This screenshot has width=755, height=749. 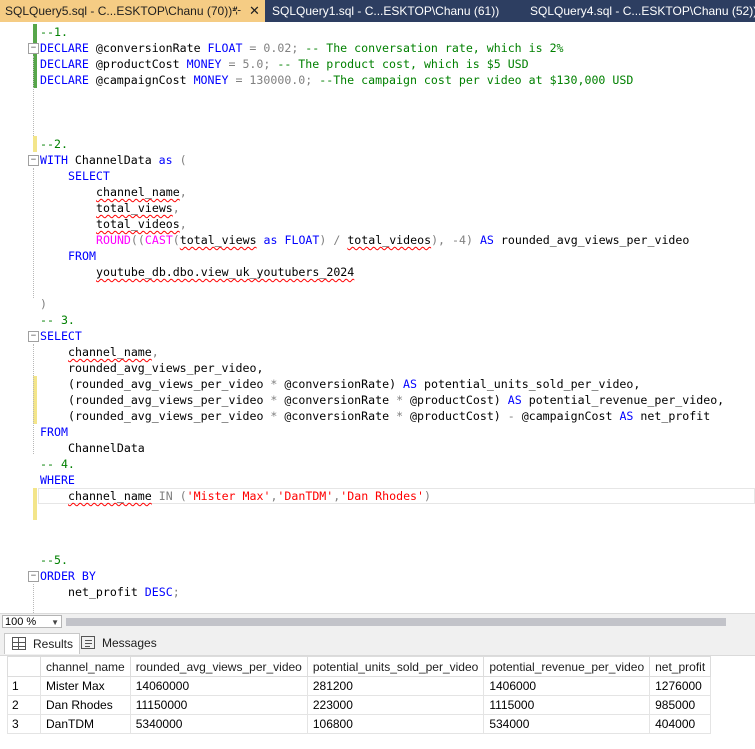 What do you see at coordinates (85, 705) in the screenshot?
I see `table-cell: Dan Rhodes` at bounding box center [85, 705].